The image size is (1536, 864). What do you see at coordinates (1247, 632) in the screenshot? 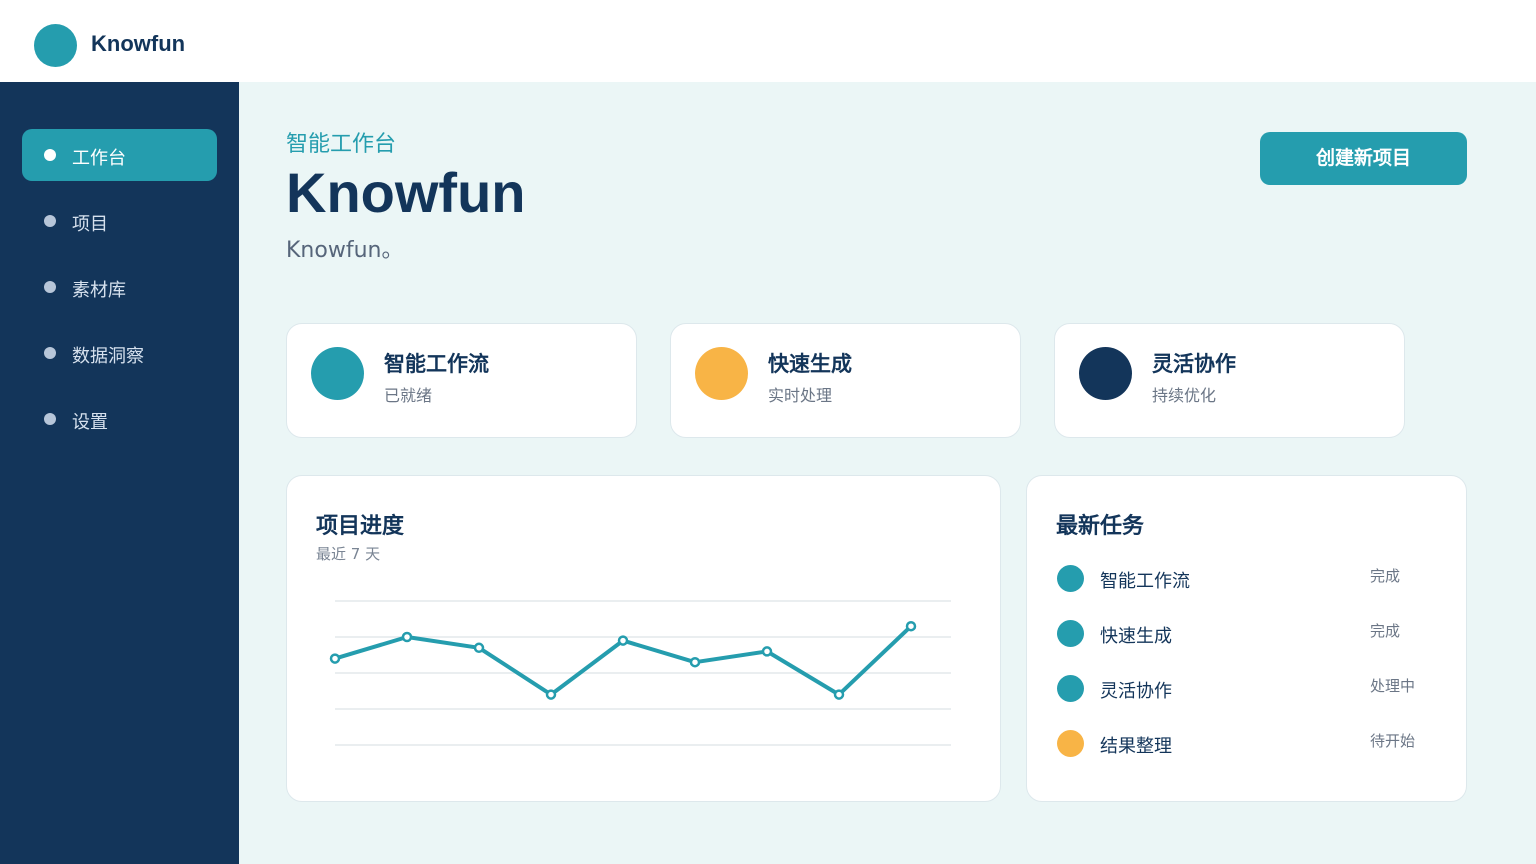
I see `task-row: 快速生成 完成` at bounding box center [1247, 632].